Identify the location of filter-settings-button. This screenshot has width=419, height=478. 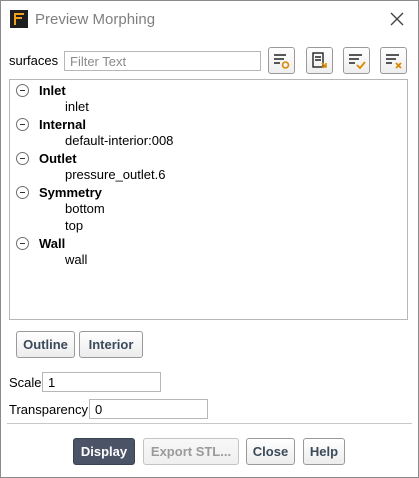
(281, 60).